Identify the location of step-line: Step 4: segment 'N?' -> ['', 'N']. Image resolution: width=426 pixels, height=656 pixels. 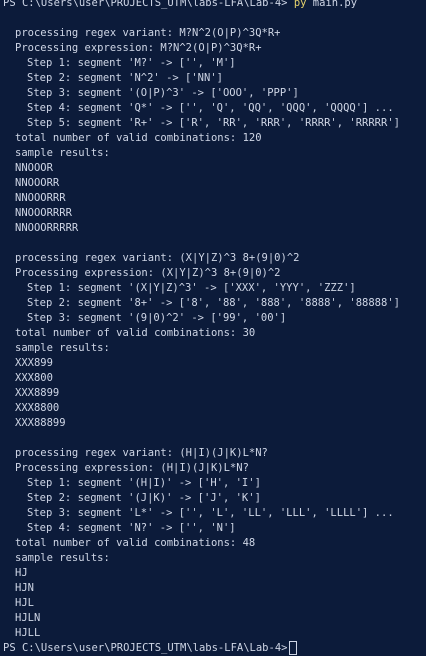
(131, 528).